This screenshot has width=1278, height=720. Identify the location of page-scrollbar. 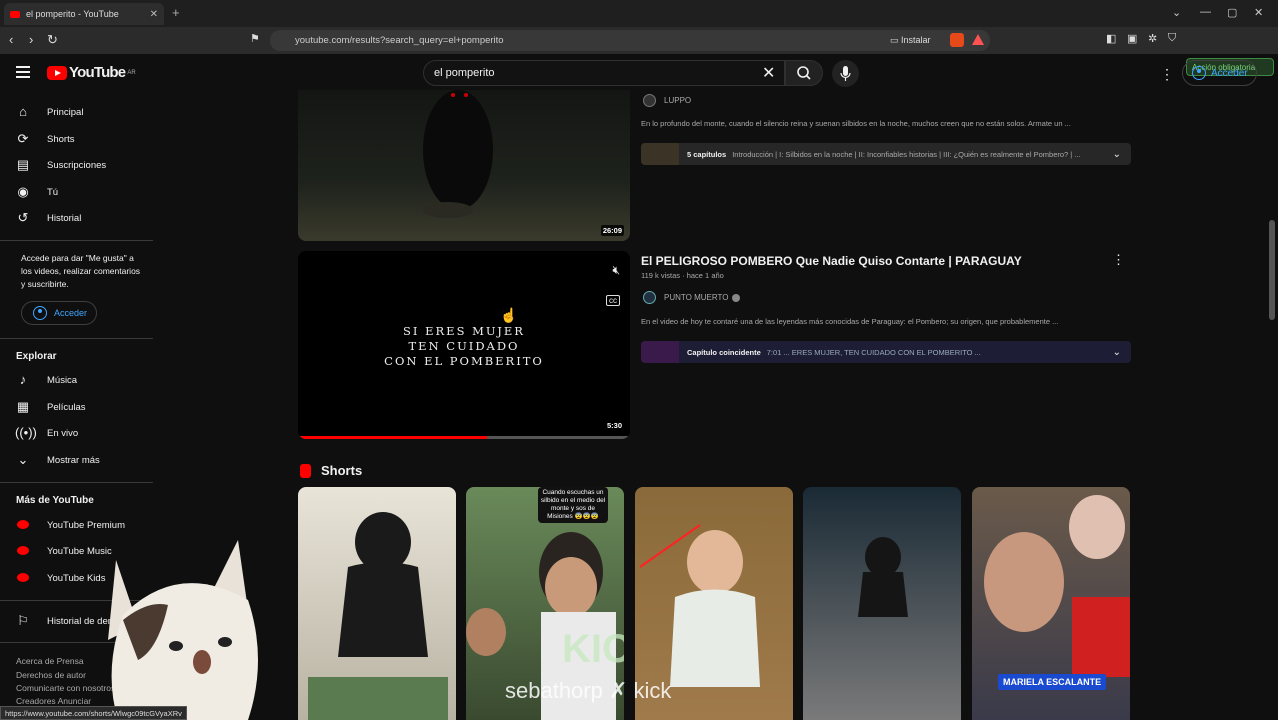
(1272, 270).